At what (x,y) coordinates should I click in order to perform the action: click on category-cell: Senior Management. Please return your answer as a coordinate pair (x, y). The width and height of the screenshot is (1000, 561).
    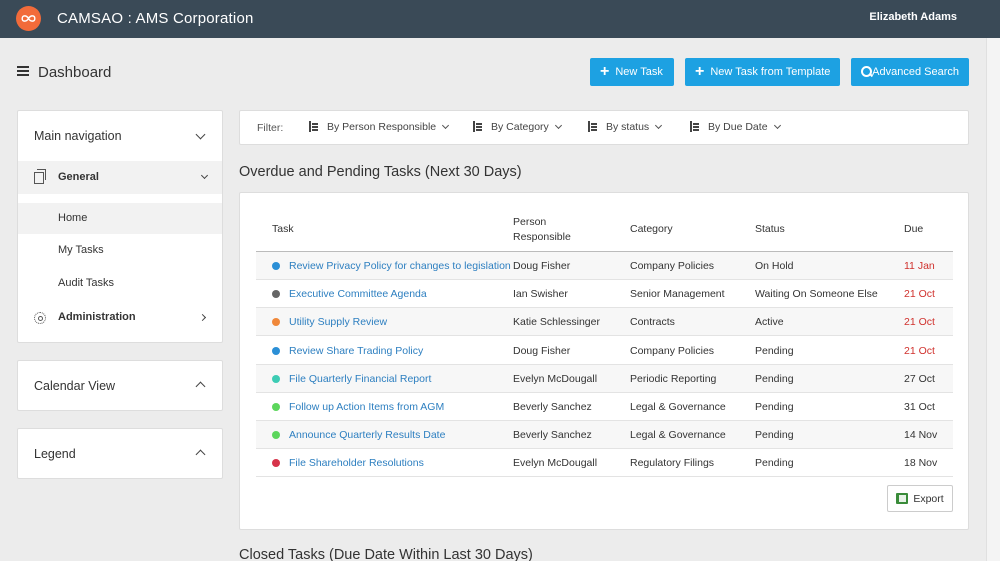
    Looking at the image, I should click on (677, 294).